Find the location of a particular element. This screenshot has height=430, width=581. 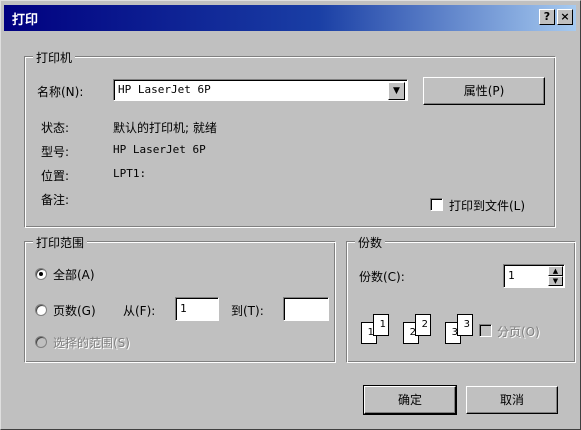

range-all-radio is located at coordinates (41, 274).